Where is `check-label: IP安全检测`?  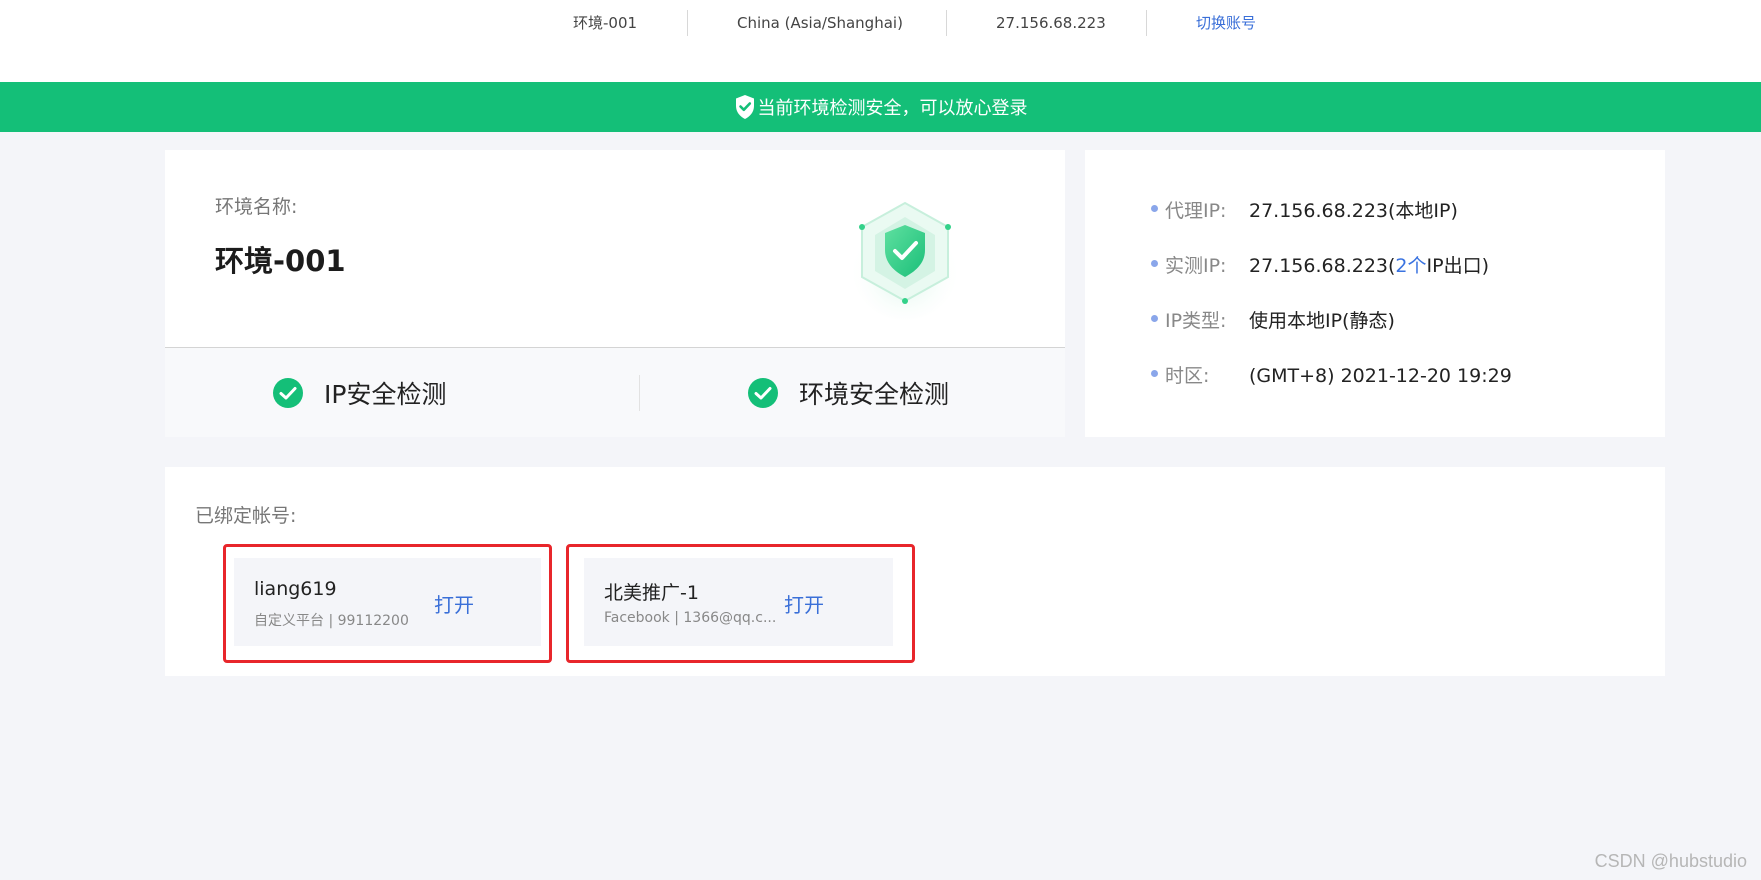
check-label: IP安全检测 is located at coordinates (385, 394).